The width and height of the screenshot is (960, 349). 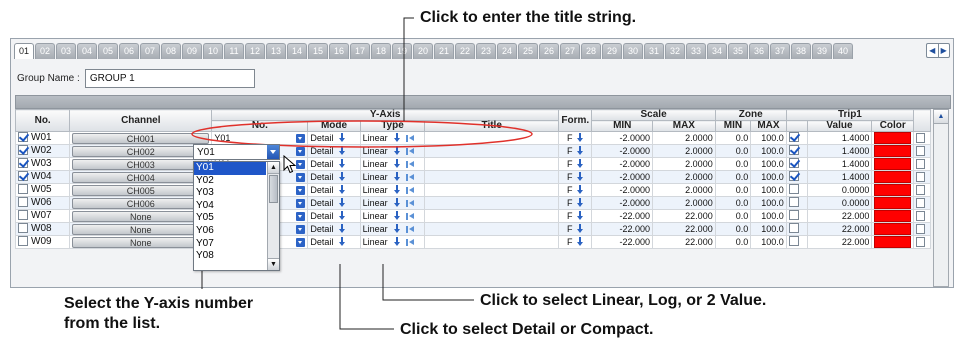 I want to click on tab-06: 06, so click(x=129, y=51).